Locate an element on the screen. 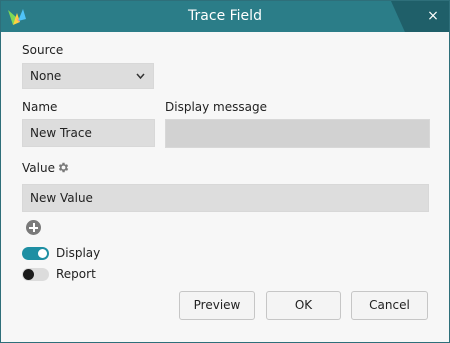 The height and width of the screenshot is (343, 450). window-title: Trace Field is located at coordinates (225, 16).